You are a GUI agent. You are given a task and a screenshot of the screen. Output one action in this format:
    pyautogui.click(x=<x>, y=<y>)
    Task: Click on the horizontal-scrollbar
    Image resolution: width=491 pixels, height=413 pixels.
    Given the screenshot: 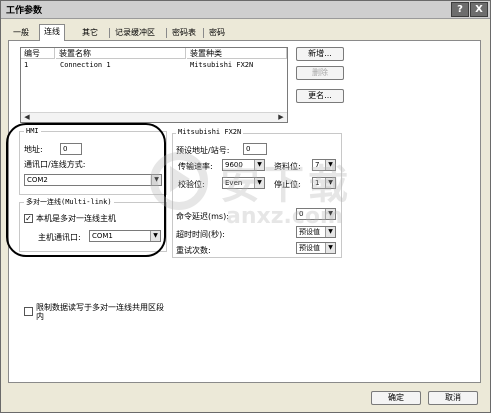 What is the action you would take?
    pyautogui.click(x=154, y=117)
    